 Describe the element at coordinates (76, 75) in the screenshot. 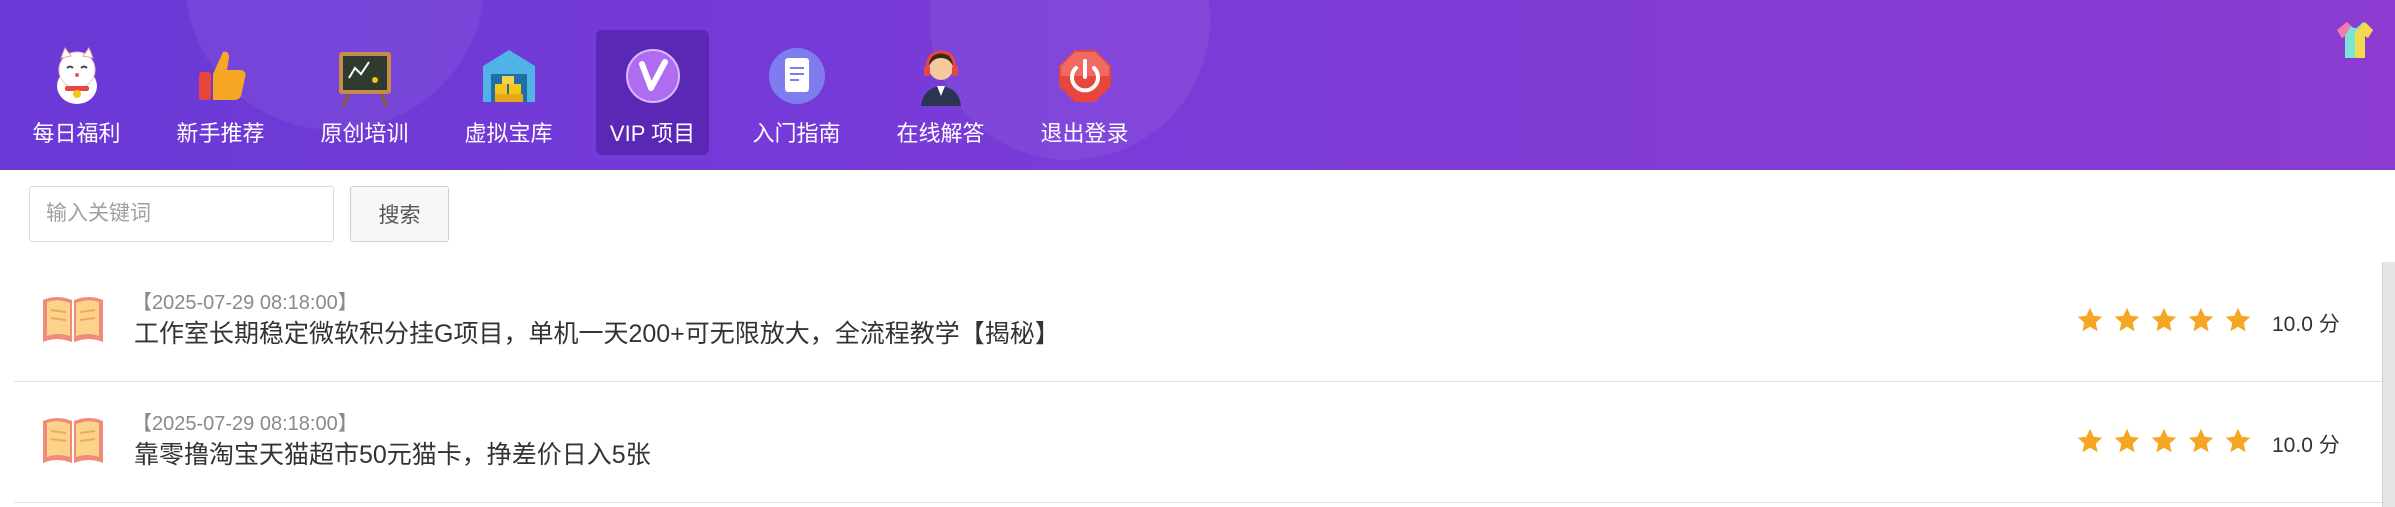

I see `lucky-cat-icon` at that location.